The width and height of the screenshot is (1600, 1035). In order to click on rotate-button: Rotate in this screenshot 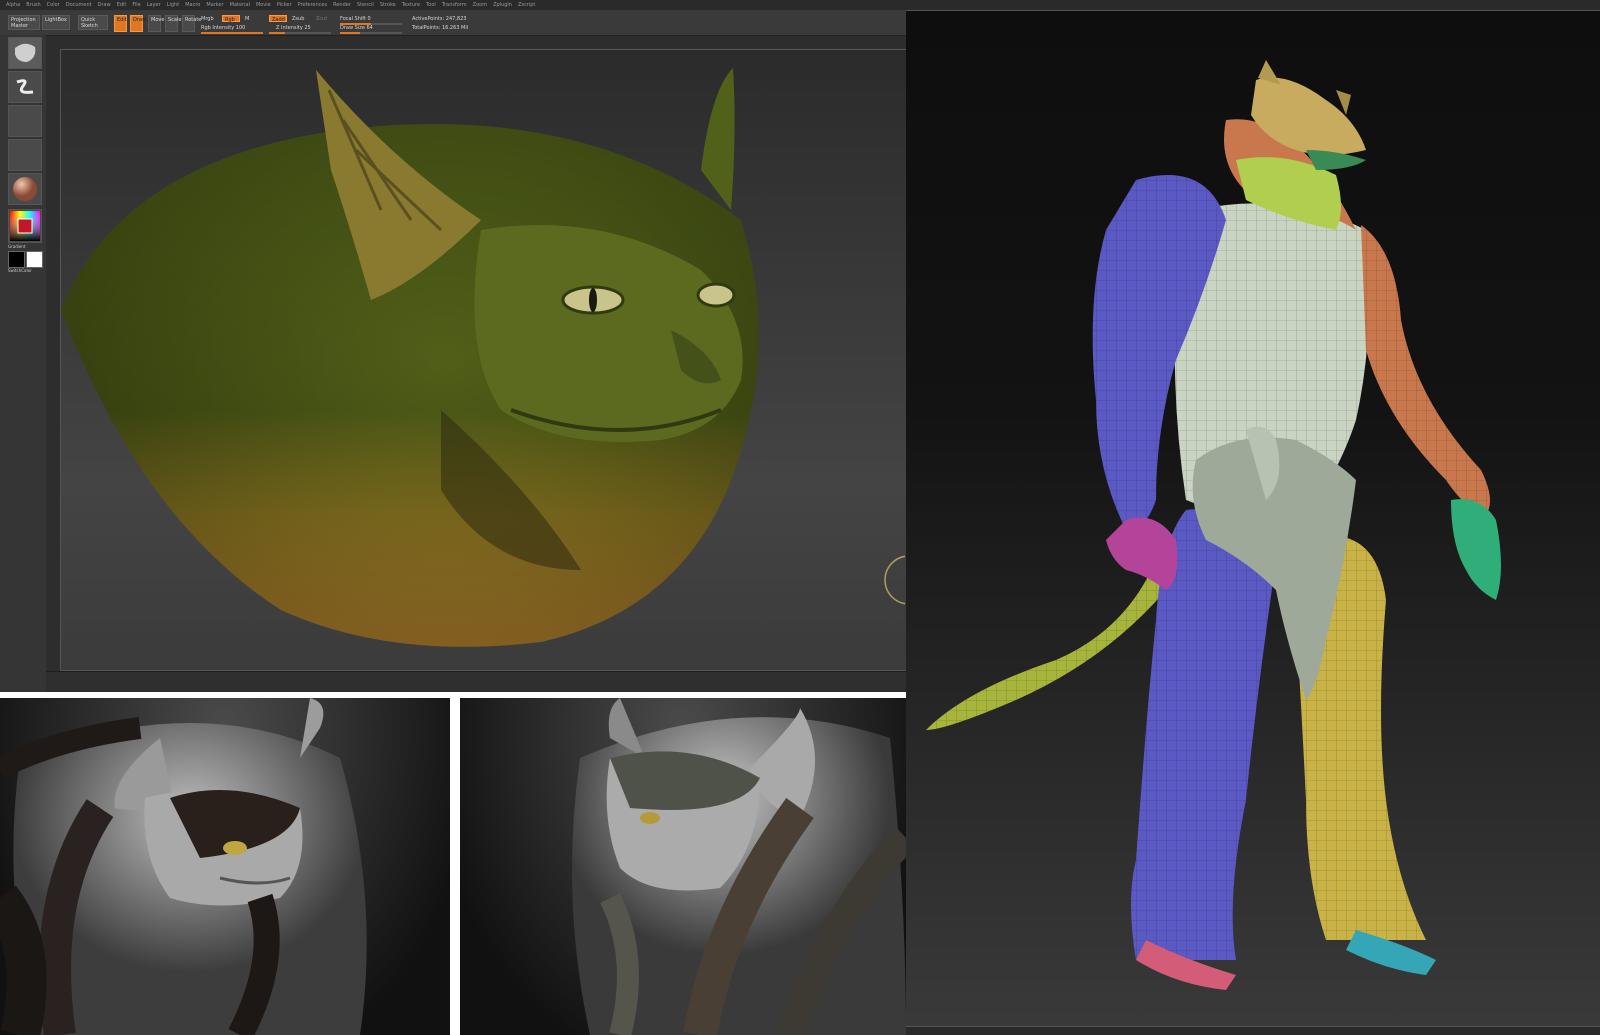, I will do `click(191, 23)`.